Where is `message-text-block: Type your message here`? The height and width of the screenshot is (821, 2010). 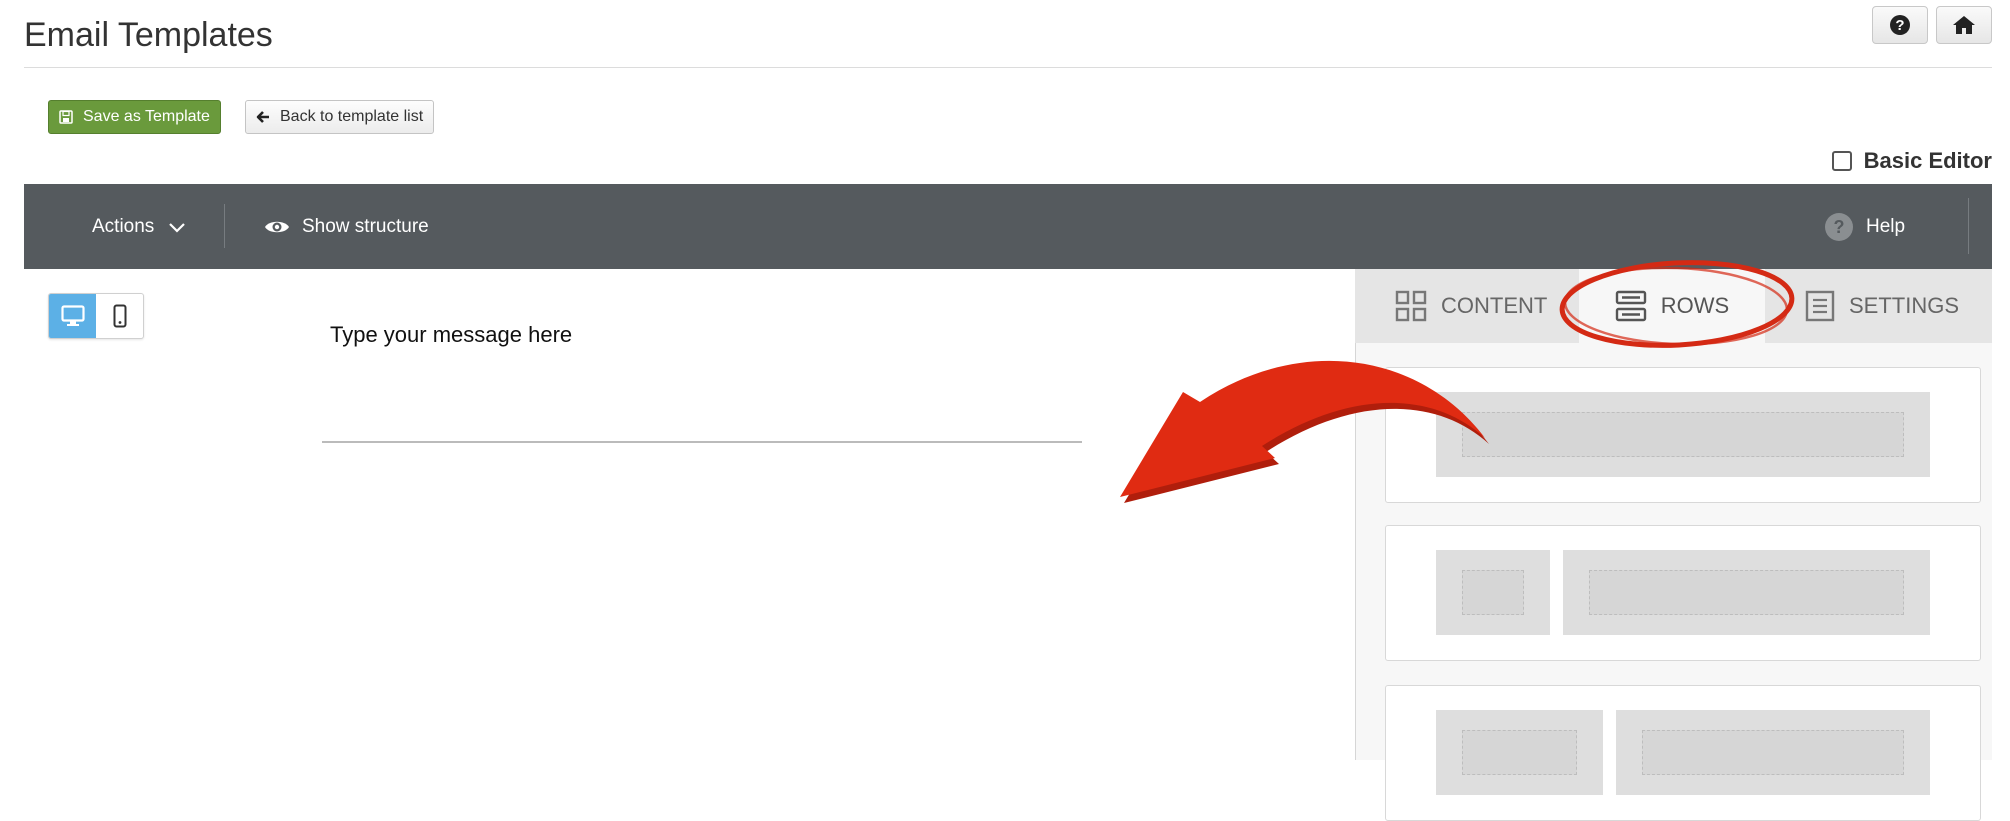
message-text-block: Type your message here is located at coordinates (451, 335).